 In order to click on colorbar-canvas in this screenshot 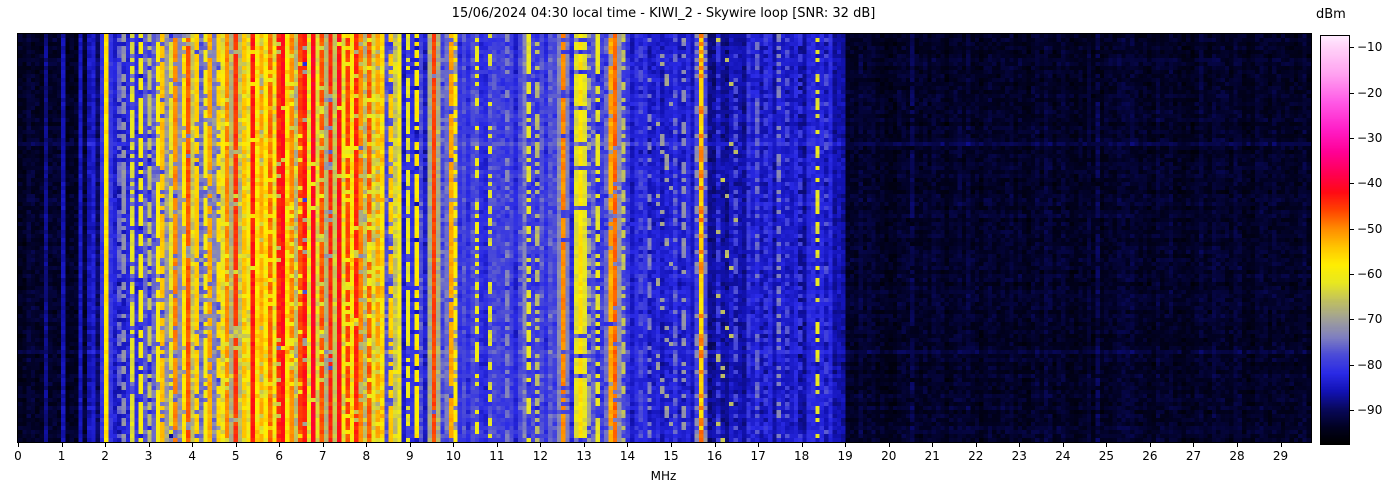, I will do `click(1335, 240)`.